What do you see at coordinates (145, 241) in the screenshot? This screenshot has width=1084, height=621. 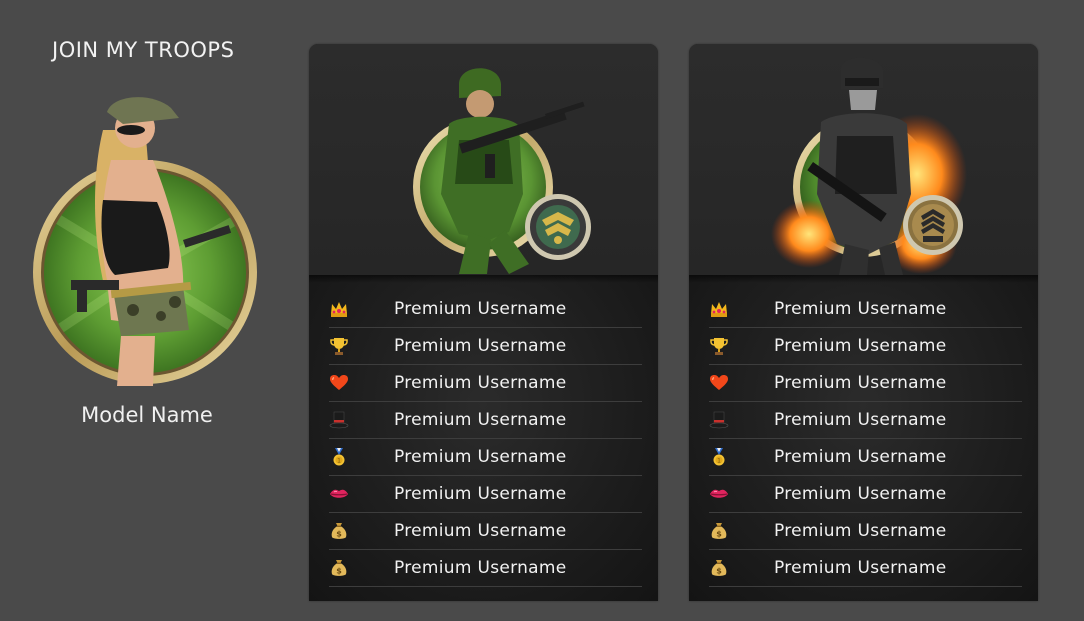 I see `model-portrait-icon` at bounding box center [145, 241].